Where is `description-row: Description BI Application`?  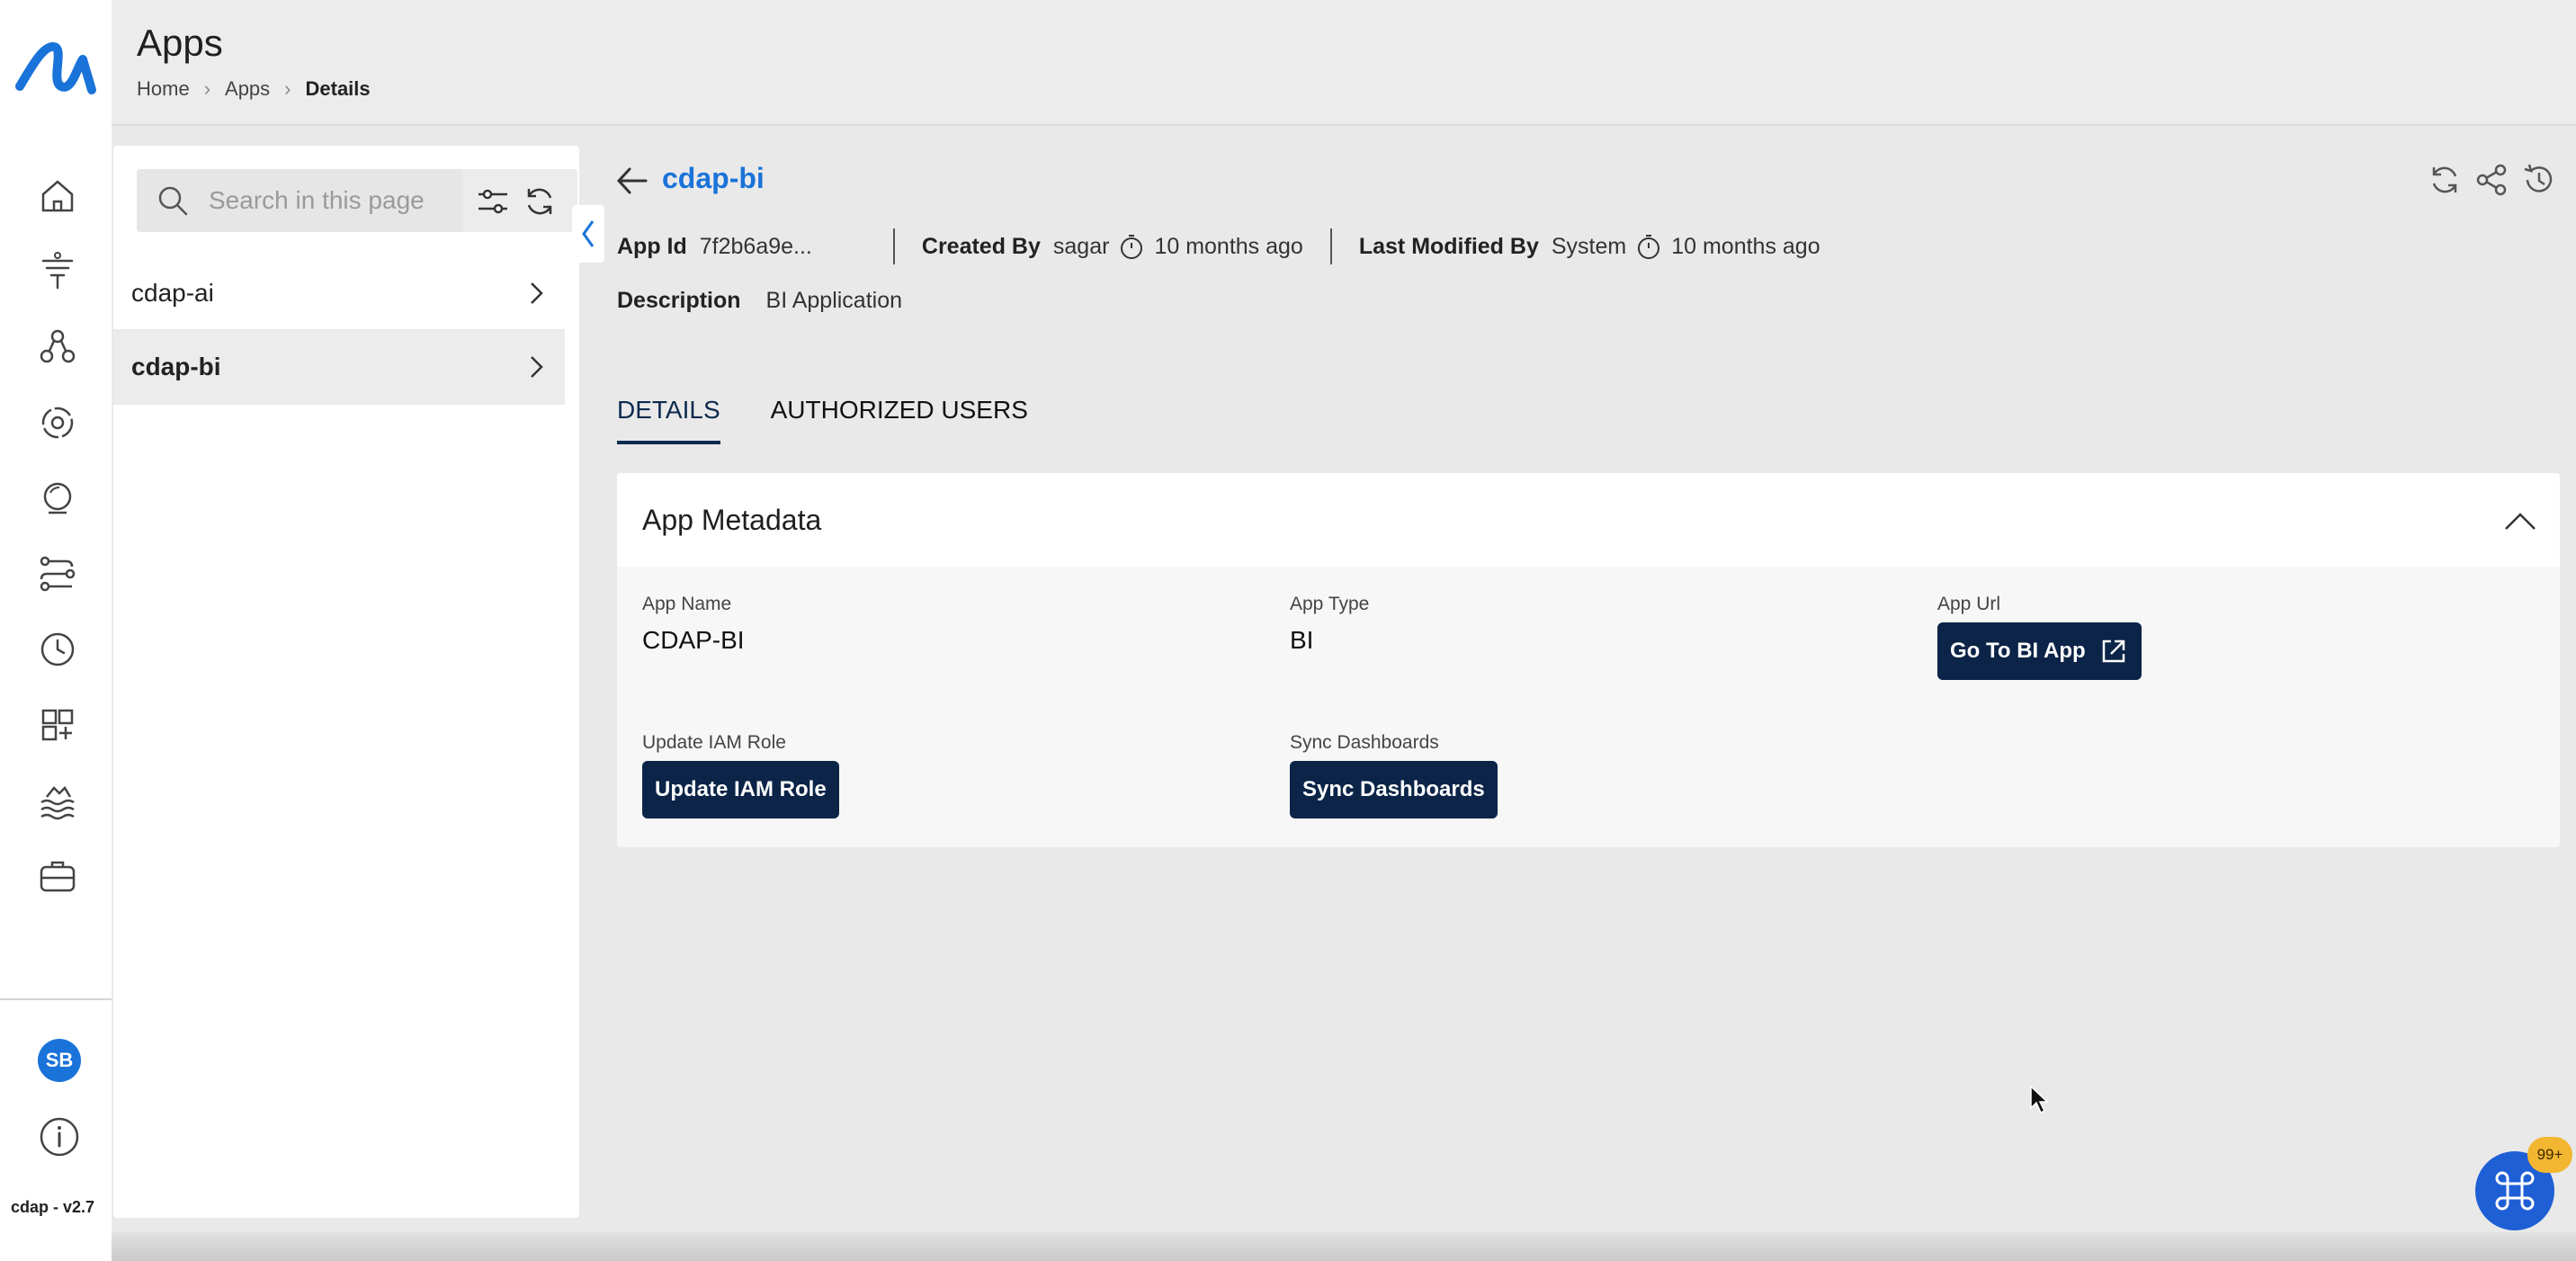
description-row: Description BI Application is located at coordinates (759, 301).